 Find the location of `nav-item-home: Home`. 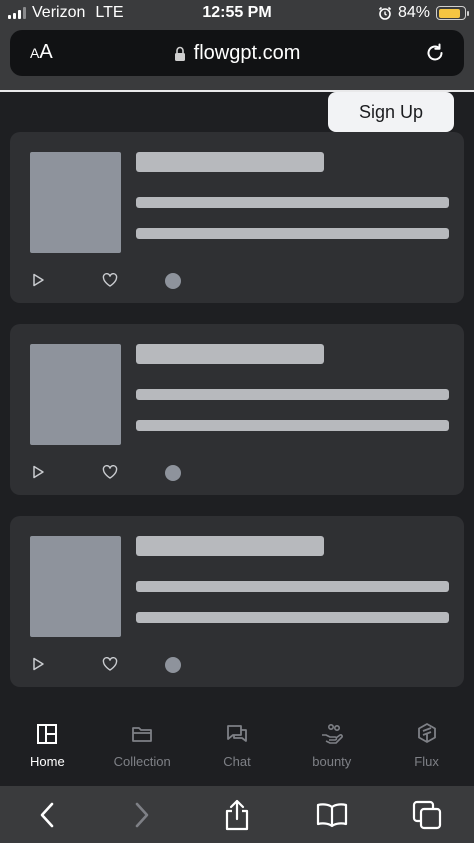

nav-item-home: Home is located at coordinates (47, 750).